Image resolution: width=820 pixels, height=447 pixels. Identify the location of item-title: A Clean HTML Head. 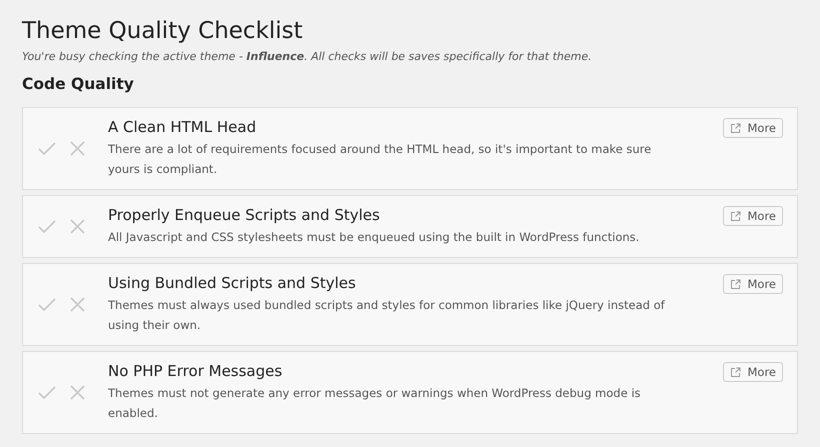
(183, 127).